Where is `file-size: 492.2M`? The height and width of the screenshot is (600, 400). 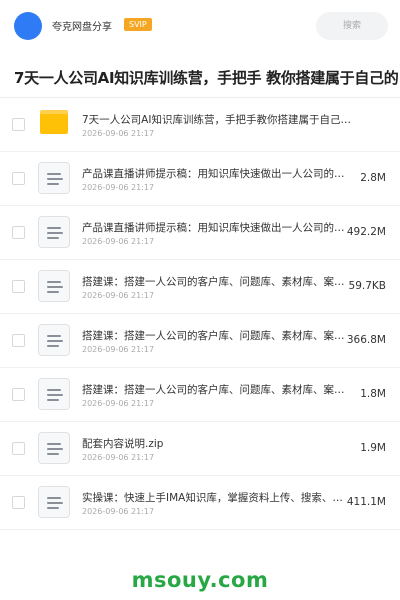
file-size: 492.2M is located at coordinates (366, 232).